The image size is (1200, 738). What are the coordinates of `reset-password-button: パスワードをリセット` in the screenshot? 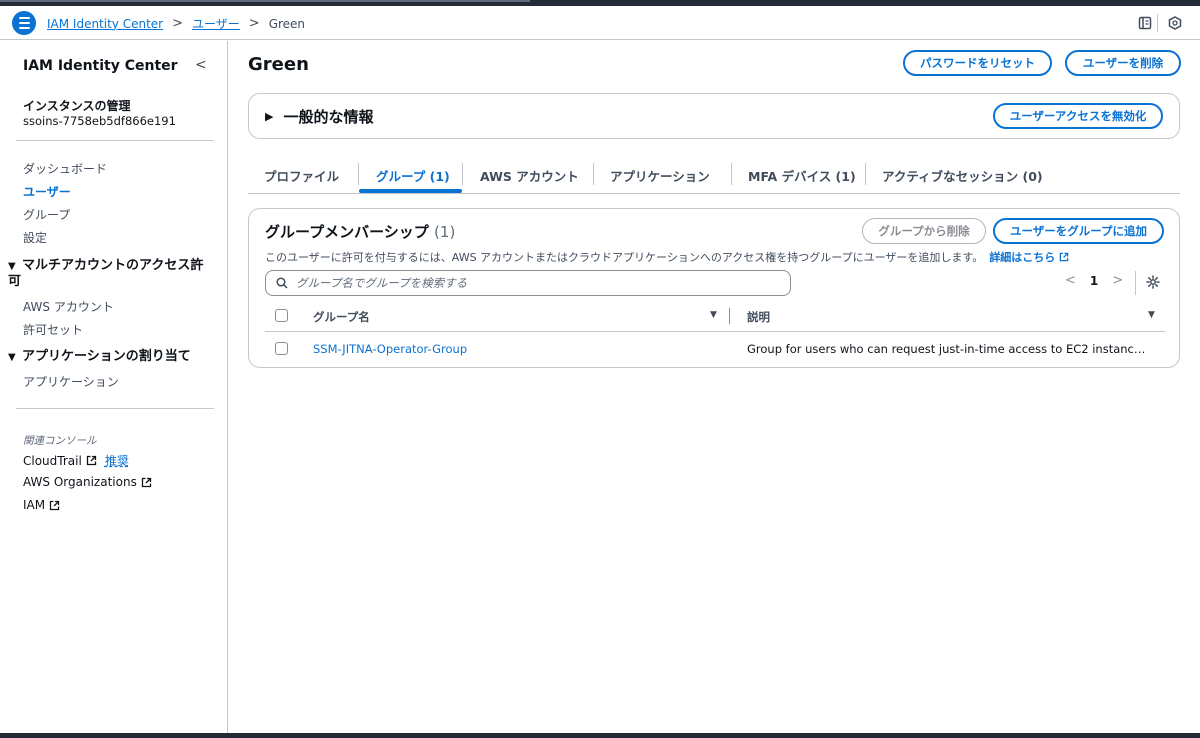 It's located at (977, 63).